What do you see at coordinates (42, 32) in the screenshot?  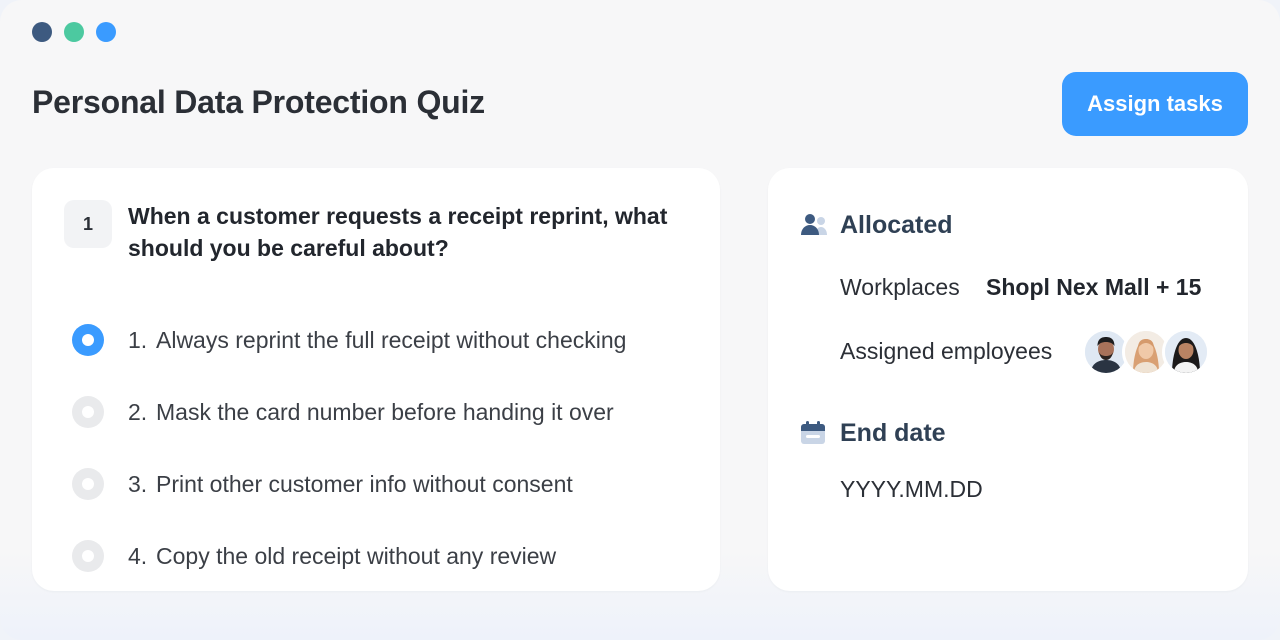 I see `window-close-dot` at bounding box center [42, 32].